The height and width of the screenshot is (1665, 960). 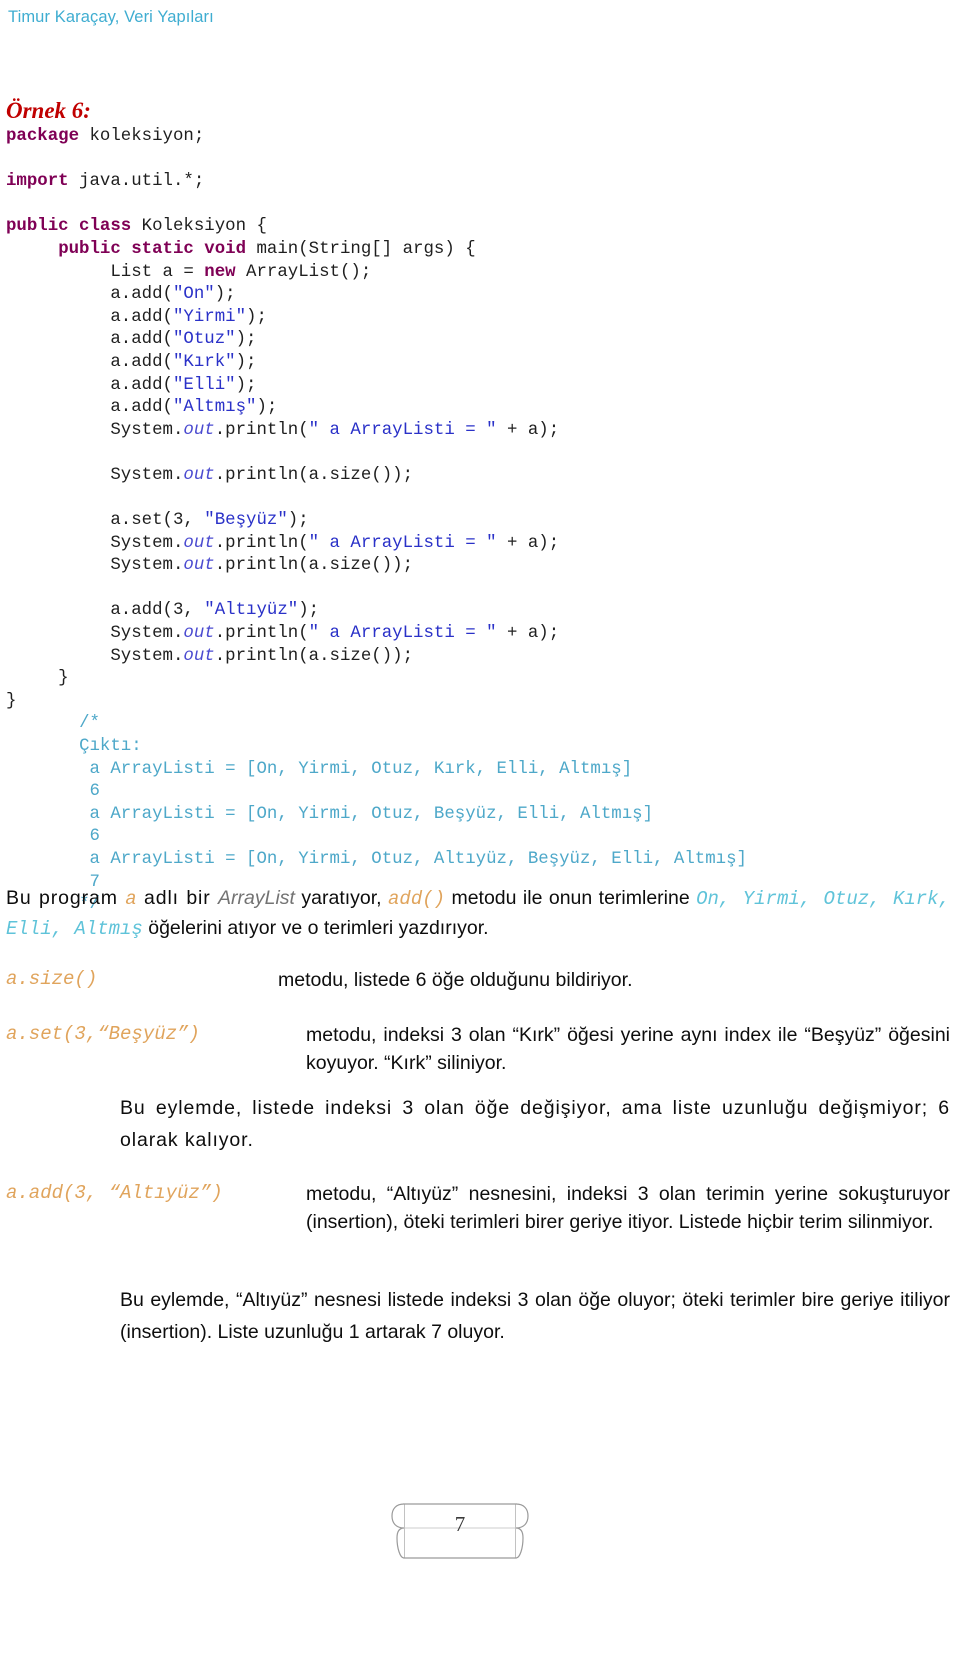 What do you see at coordinates (478, 273) in the screenshot?
I see `code-line: List a = new ArrayList();` at bounding box center [478, 273].